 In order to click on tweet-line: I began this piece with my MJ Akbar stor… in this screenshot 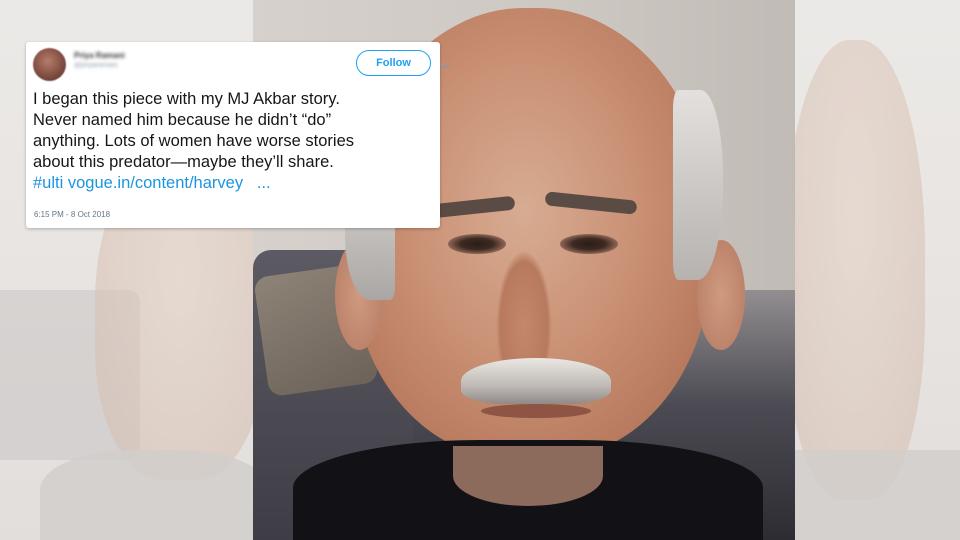, I will do `click(186, 99)`.